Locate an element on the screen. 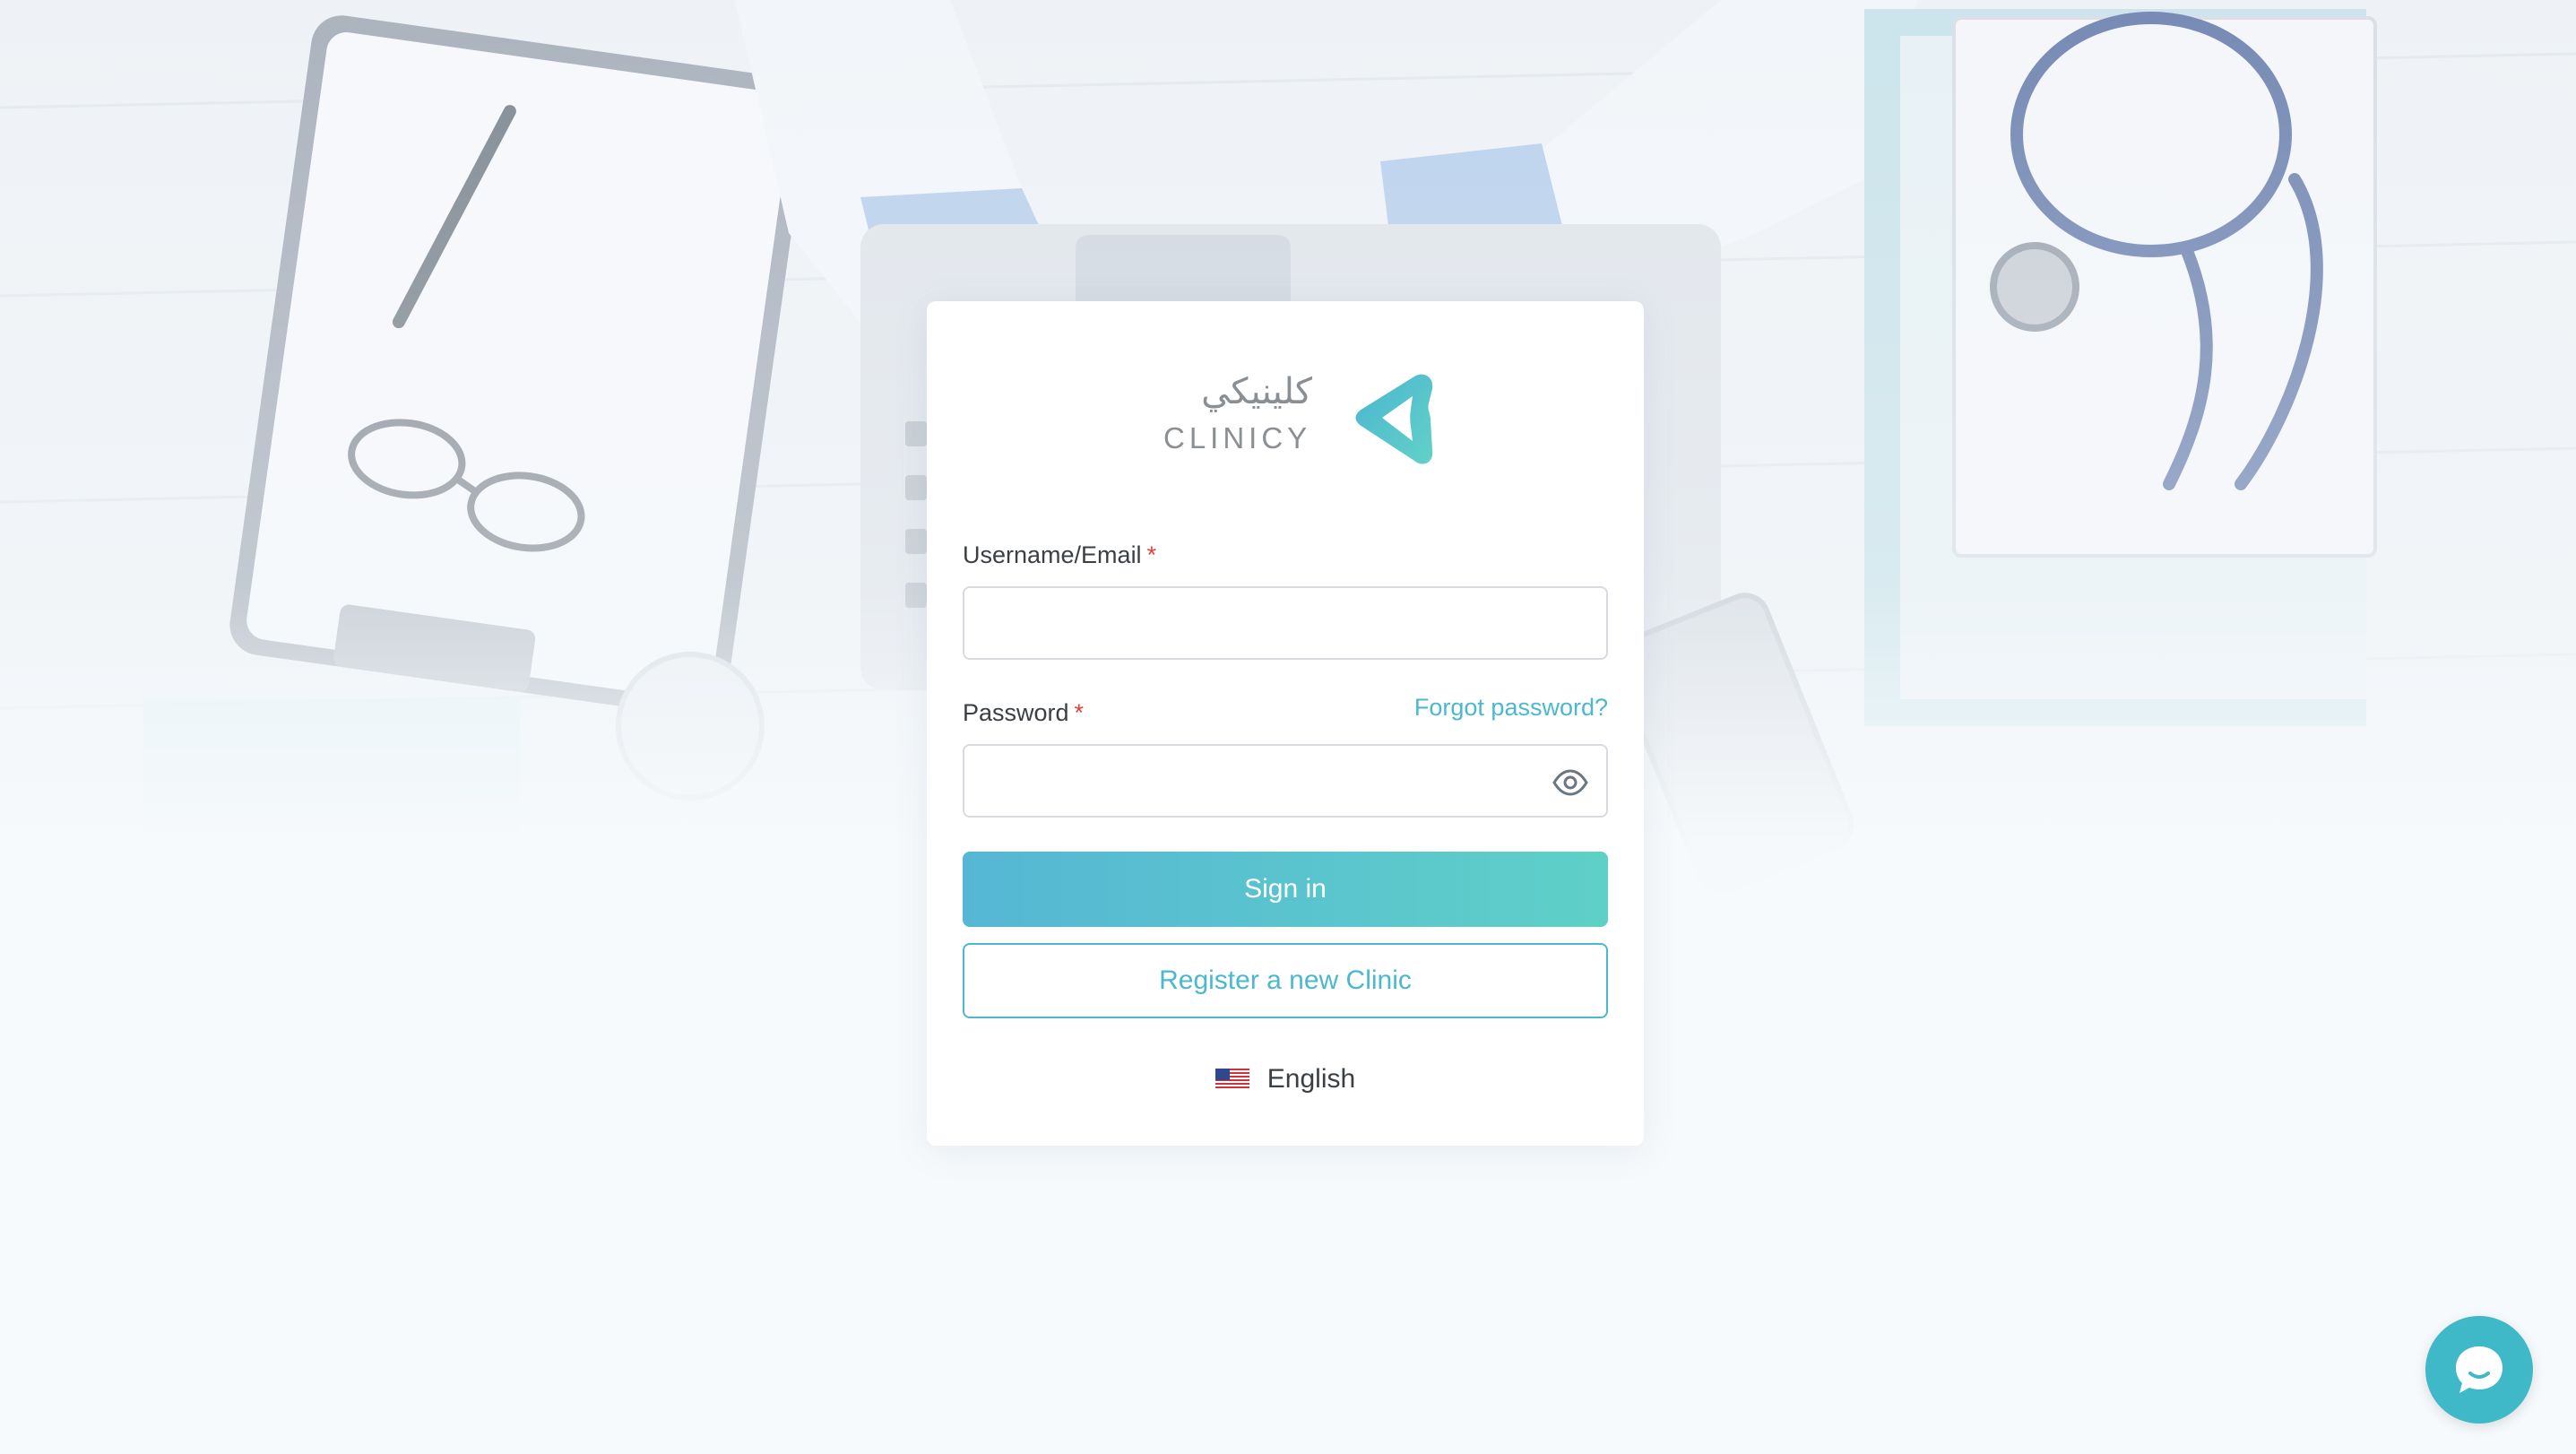  chat-widget-button is located at coordinates (2479, 1370).